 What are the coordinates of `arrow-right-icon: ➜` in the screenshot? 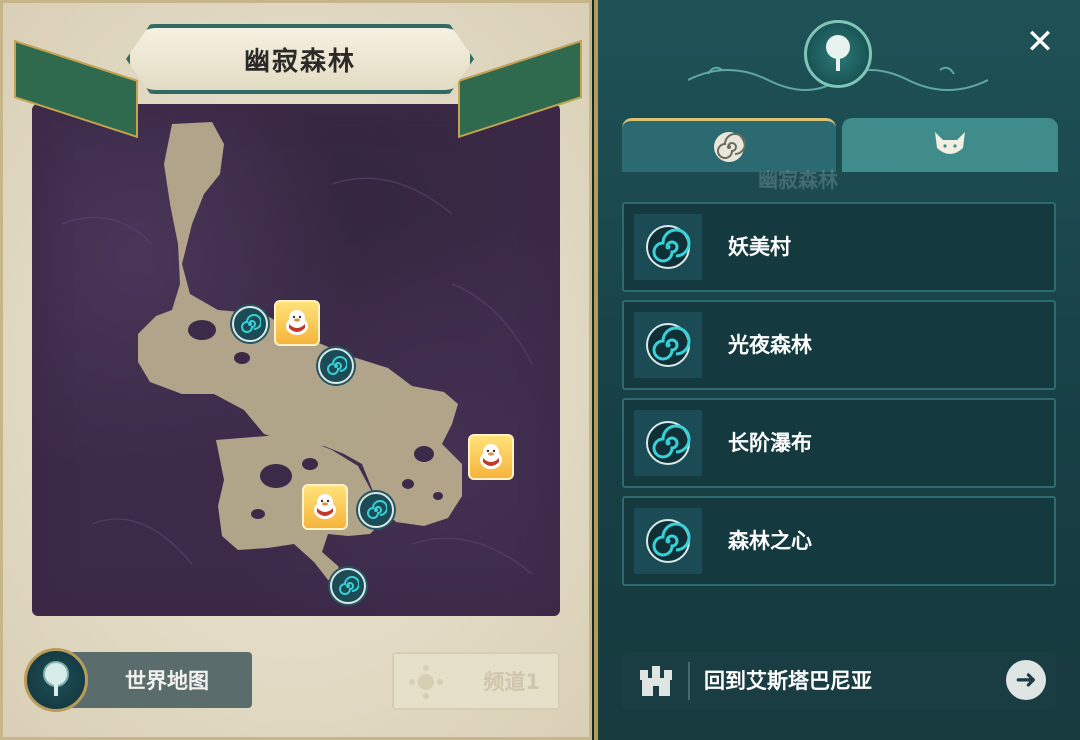 It's located at (1026, 680).